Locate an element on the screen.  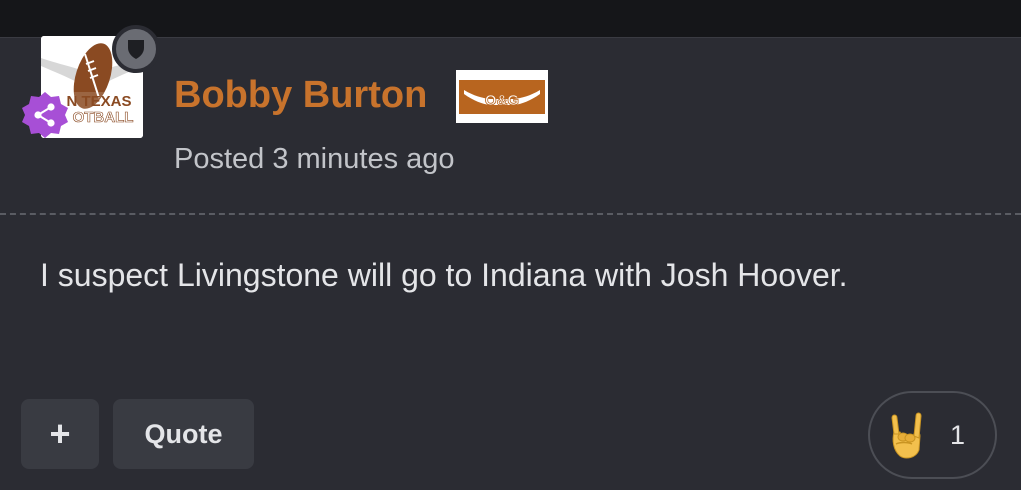
svg-text: OTBALL is located at coordinates (103, 117).